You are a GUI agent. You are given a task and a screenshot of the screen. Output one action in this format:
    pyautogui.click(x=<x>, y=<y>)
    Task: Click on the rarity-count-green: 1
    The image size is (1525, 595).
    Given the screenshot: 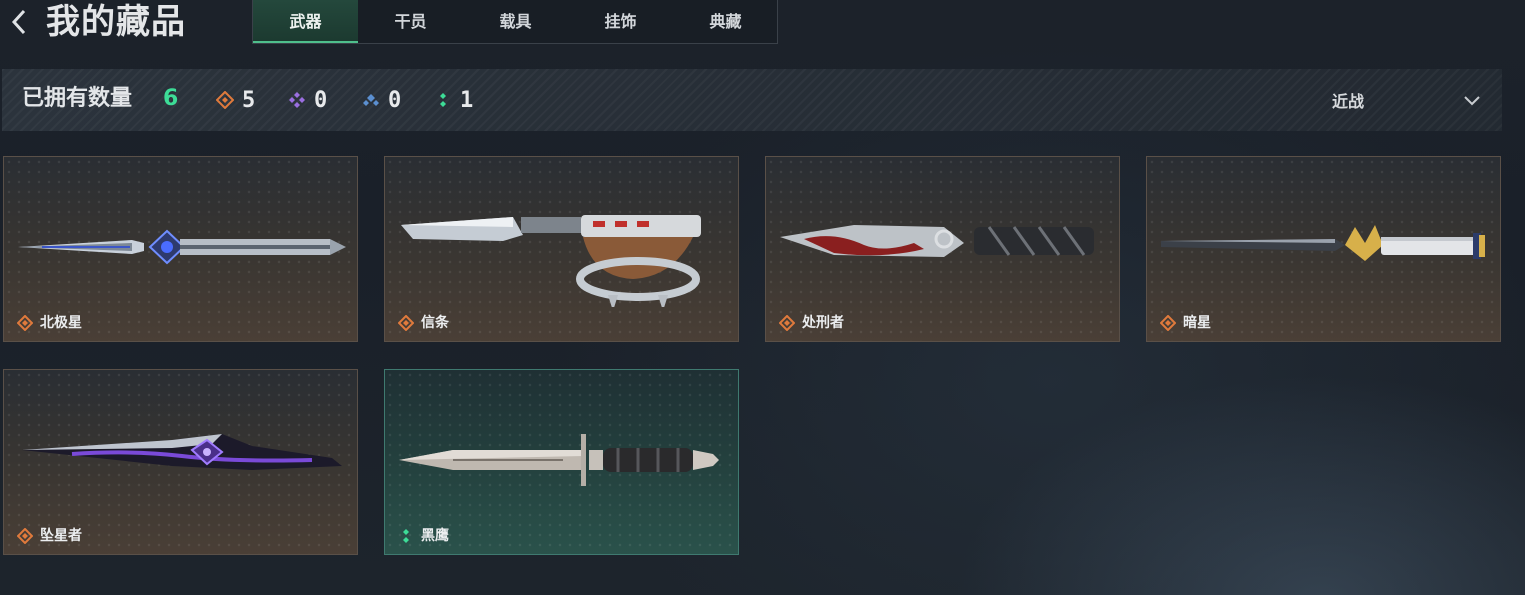 What is the action you would take?
    pyautogui.click(x=453, y=100)
    